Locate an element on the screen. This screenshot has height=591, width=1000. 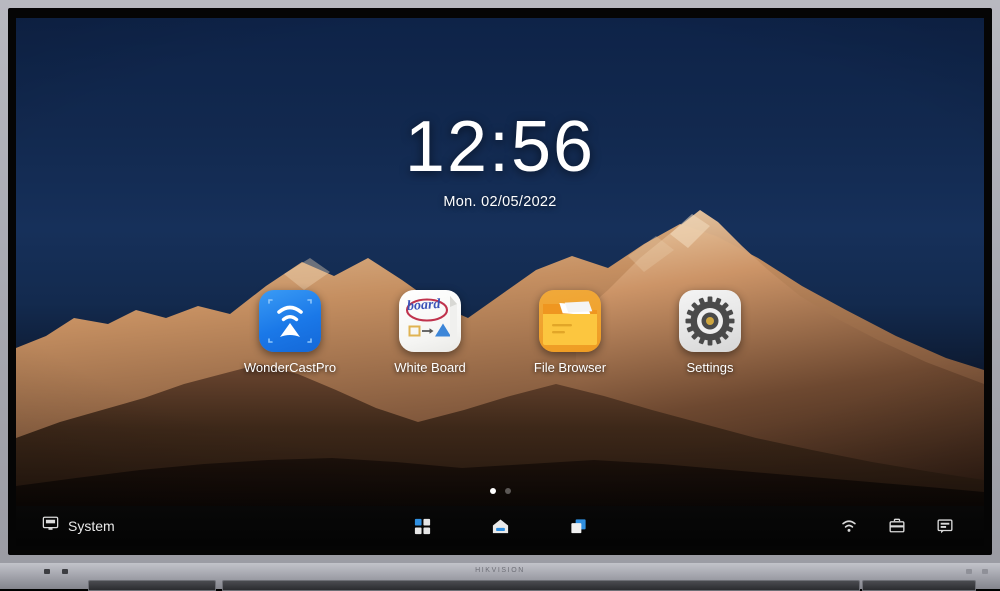
app-label: Settings is located at coordinates (710, 367).